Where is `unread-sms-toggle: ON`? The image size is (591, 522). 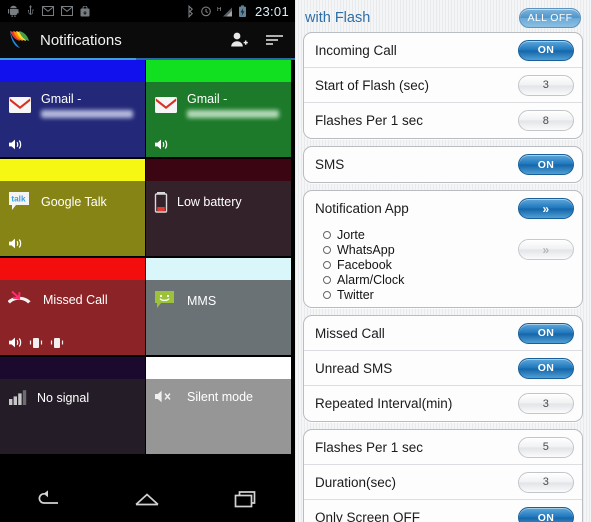
unread-sms-toggle: ON is located at coordinates (546, 368).